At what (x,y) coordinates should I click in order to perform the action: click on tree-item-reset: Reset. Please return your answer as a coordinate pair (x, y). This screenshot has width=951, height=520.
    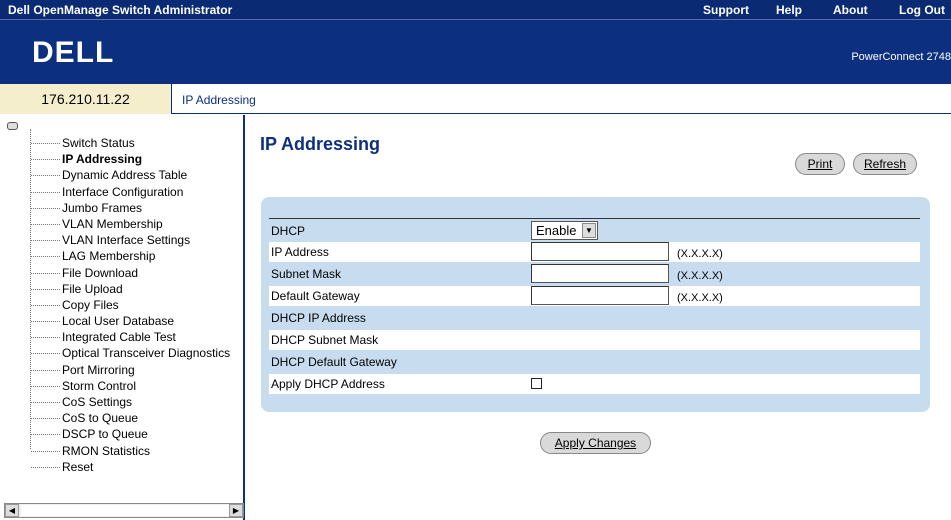
    Looking at the image, I should click on (115, 467).